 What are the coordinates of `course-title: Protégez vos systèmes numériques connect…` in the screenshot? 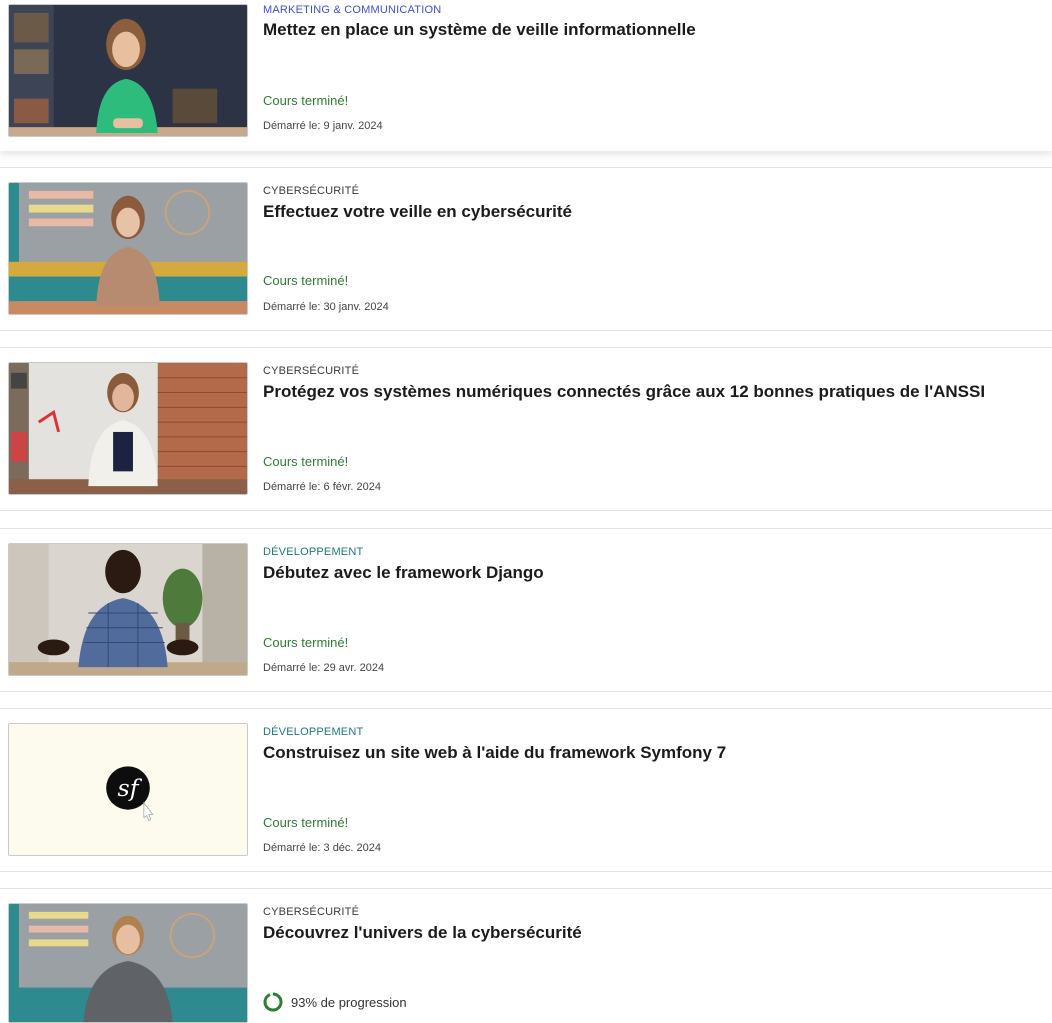 It's located at (624, 392).